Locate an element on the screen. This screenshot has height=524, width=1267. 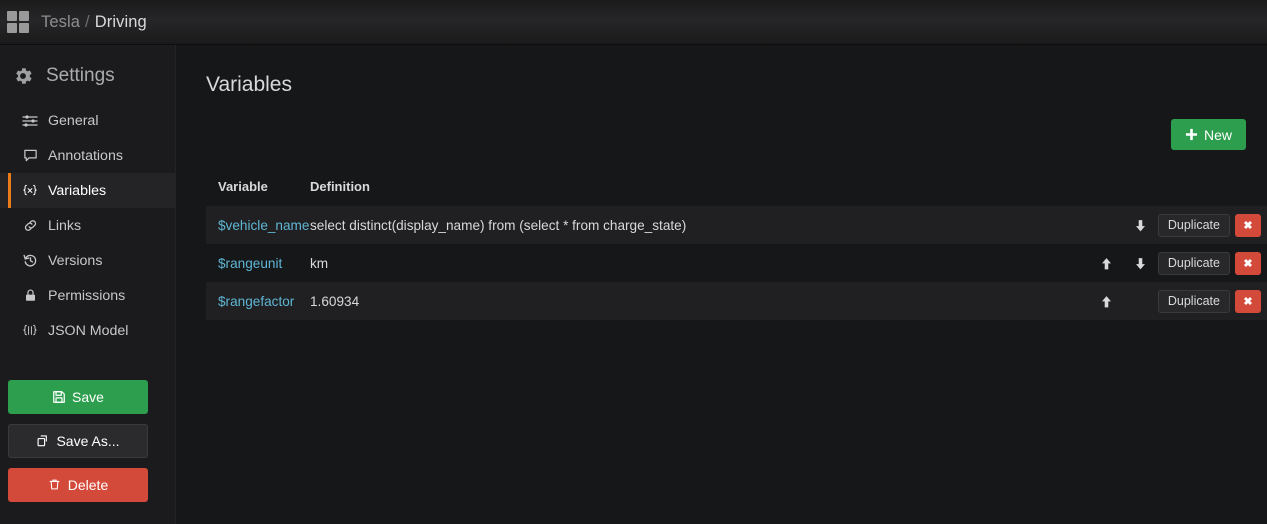
braces-x-icon is located at coordinates (30, 191).